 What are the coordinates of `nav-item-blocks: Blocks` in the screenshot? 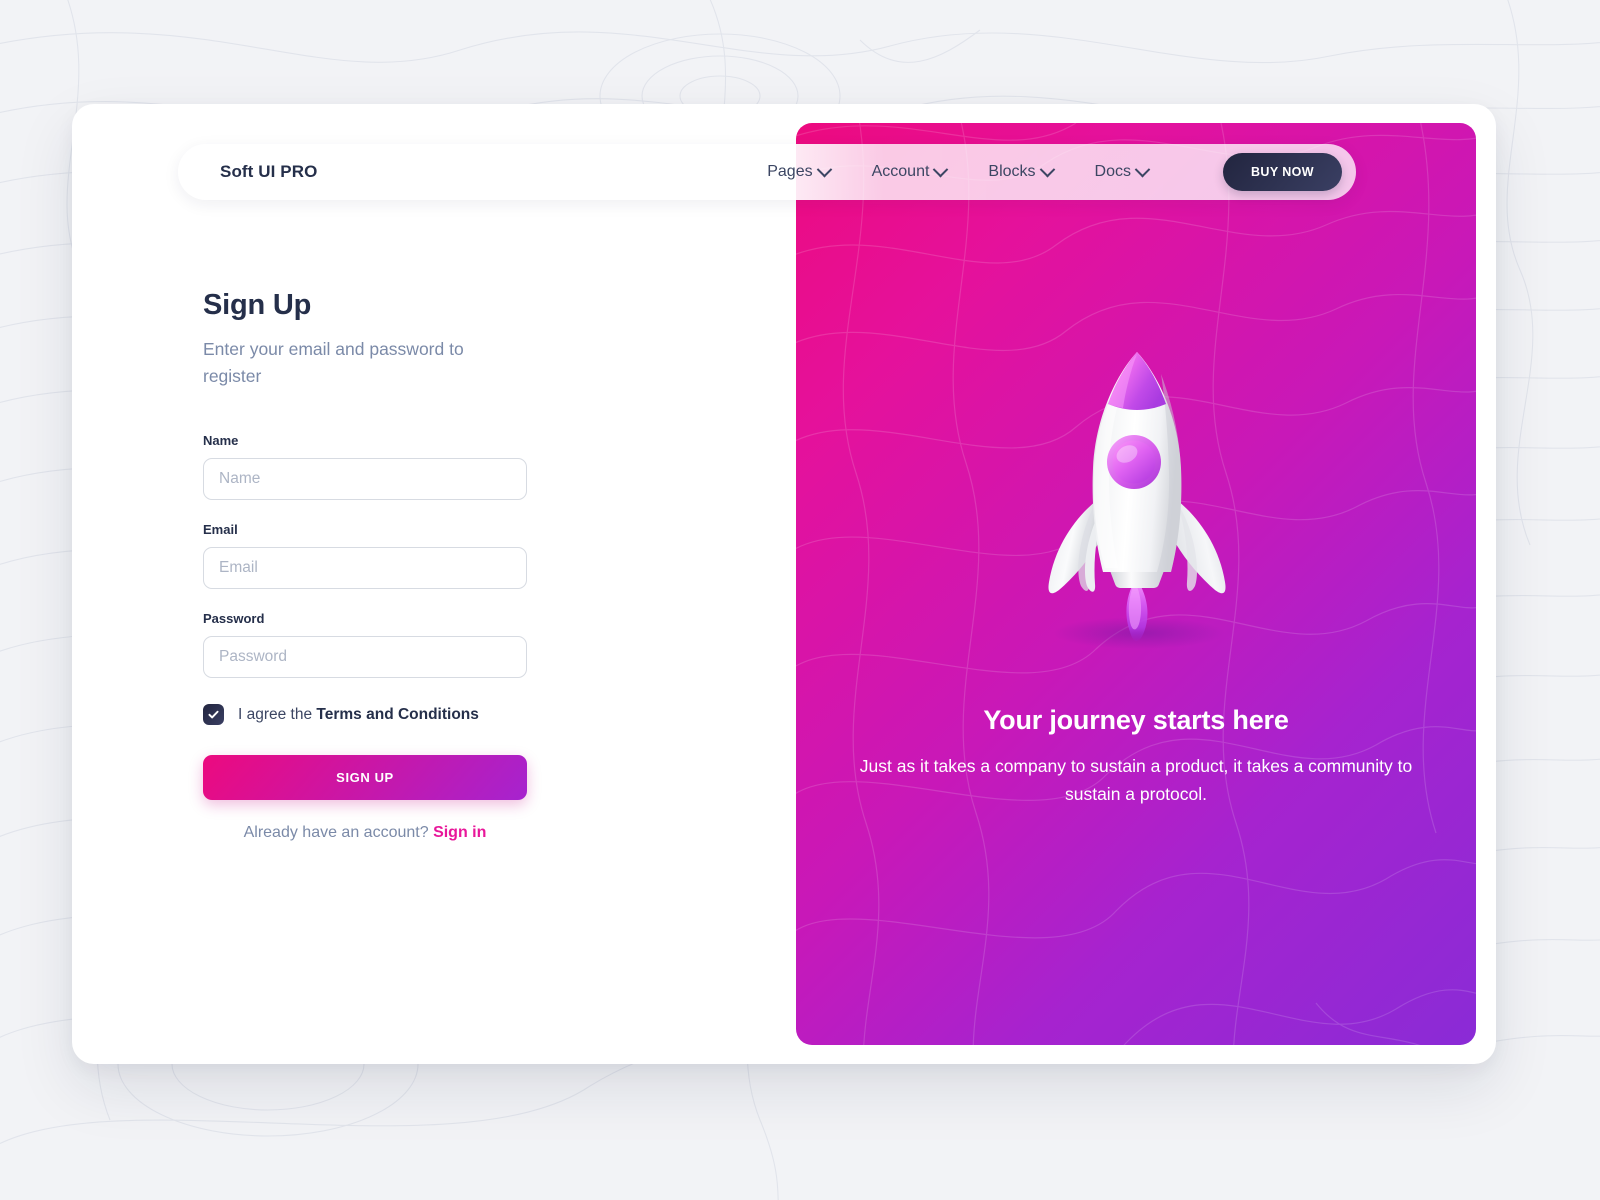 It's located at (1021, 171).